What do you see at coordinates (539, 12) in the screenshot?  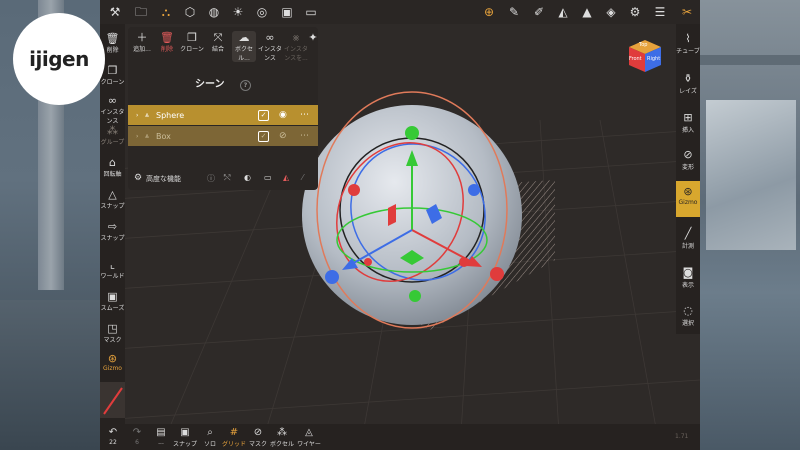 I see `brush-icon: ✐` at bounding box center [539, 12].